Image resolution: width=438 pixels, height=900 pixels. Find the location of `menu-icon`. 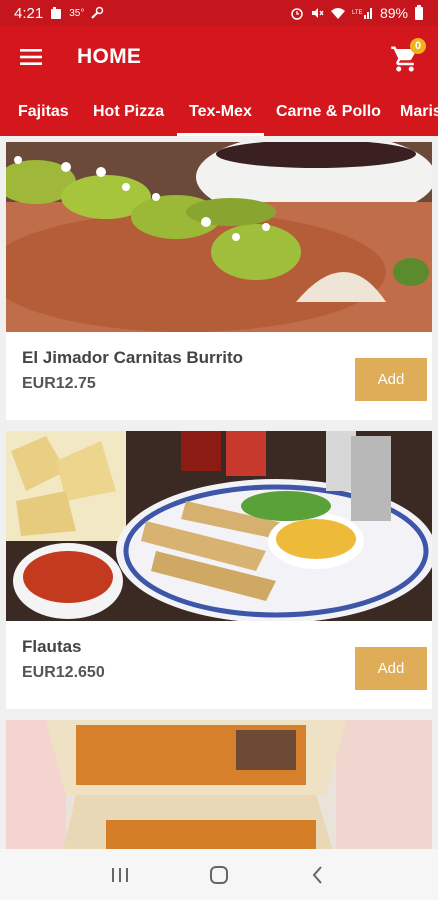

menu-icon is located at coordinates (31, 57).